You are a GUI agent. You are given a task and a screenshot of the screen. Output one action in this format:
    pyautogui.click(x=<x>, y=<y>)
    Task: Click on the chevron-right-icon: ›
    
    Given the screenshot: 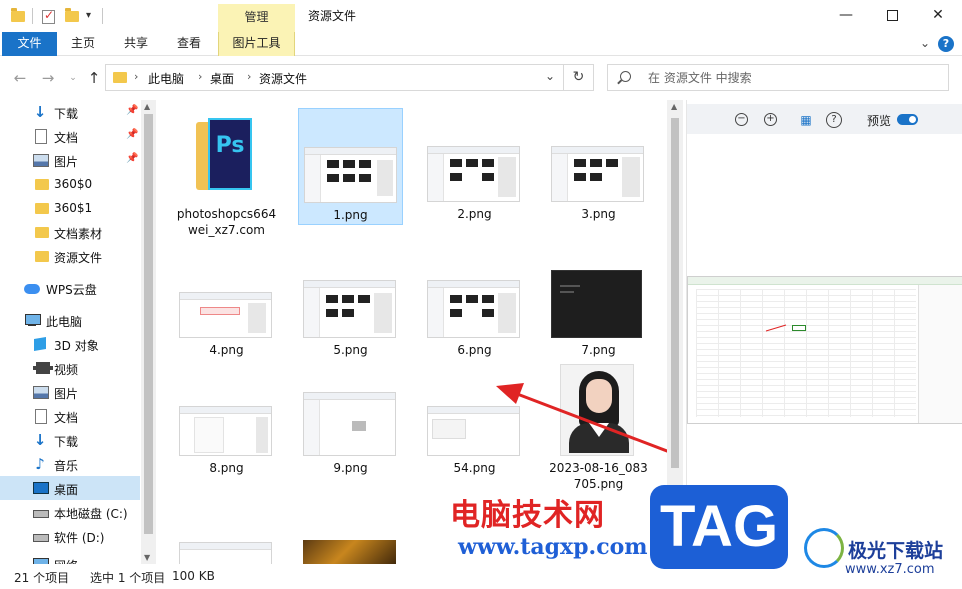 What is the action you would take?
    pyautogui.click(x=249, y=76)
    